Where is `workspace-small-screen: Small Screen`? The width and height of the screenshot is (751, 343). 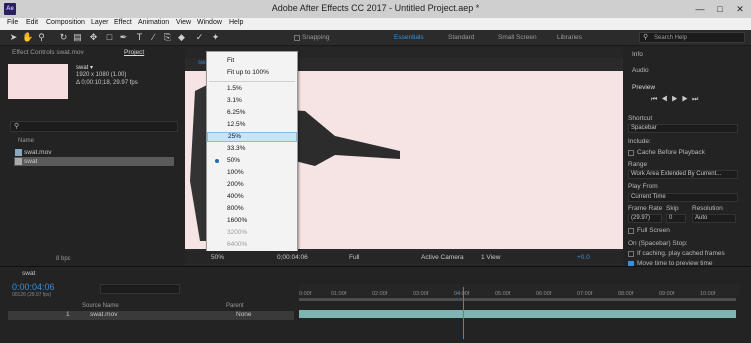 workspace-small-screen: Small Screen is located at coordinates (517, 37).